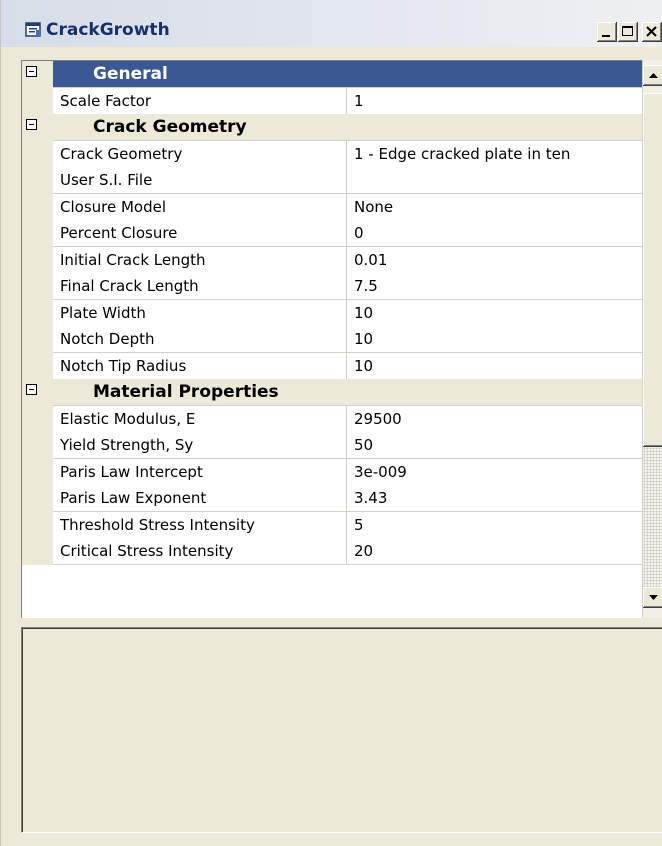 The image size is (662, 846). Describe the element at coordinates (147, 551) in the screenshot. I see `property-name: Critical Stress Intensity` at that location.